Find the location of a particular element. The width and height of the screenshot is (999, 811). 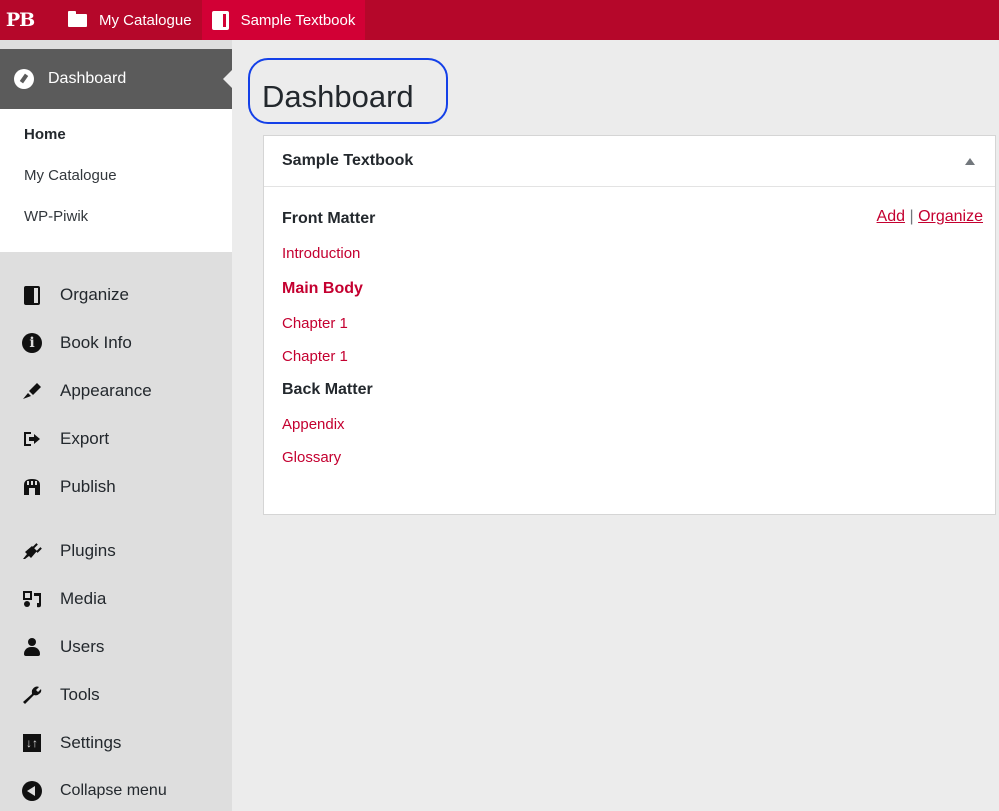

sidebar-item-label: Plugins is located at coordinates (88, 550).